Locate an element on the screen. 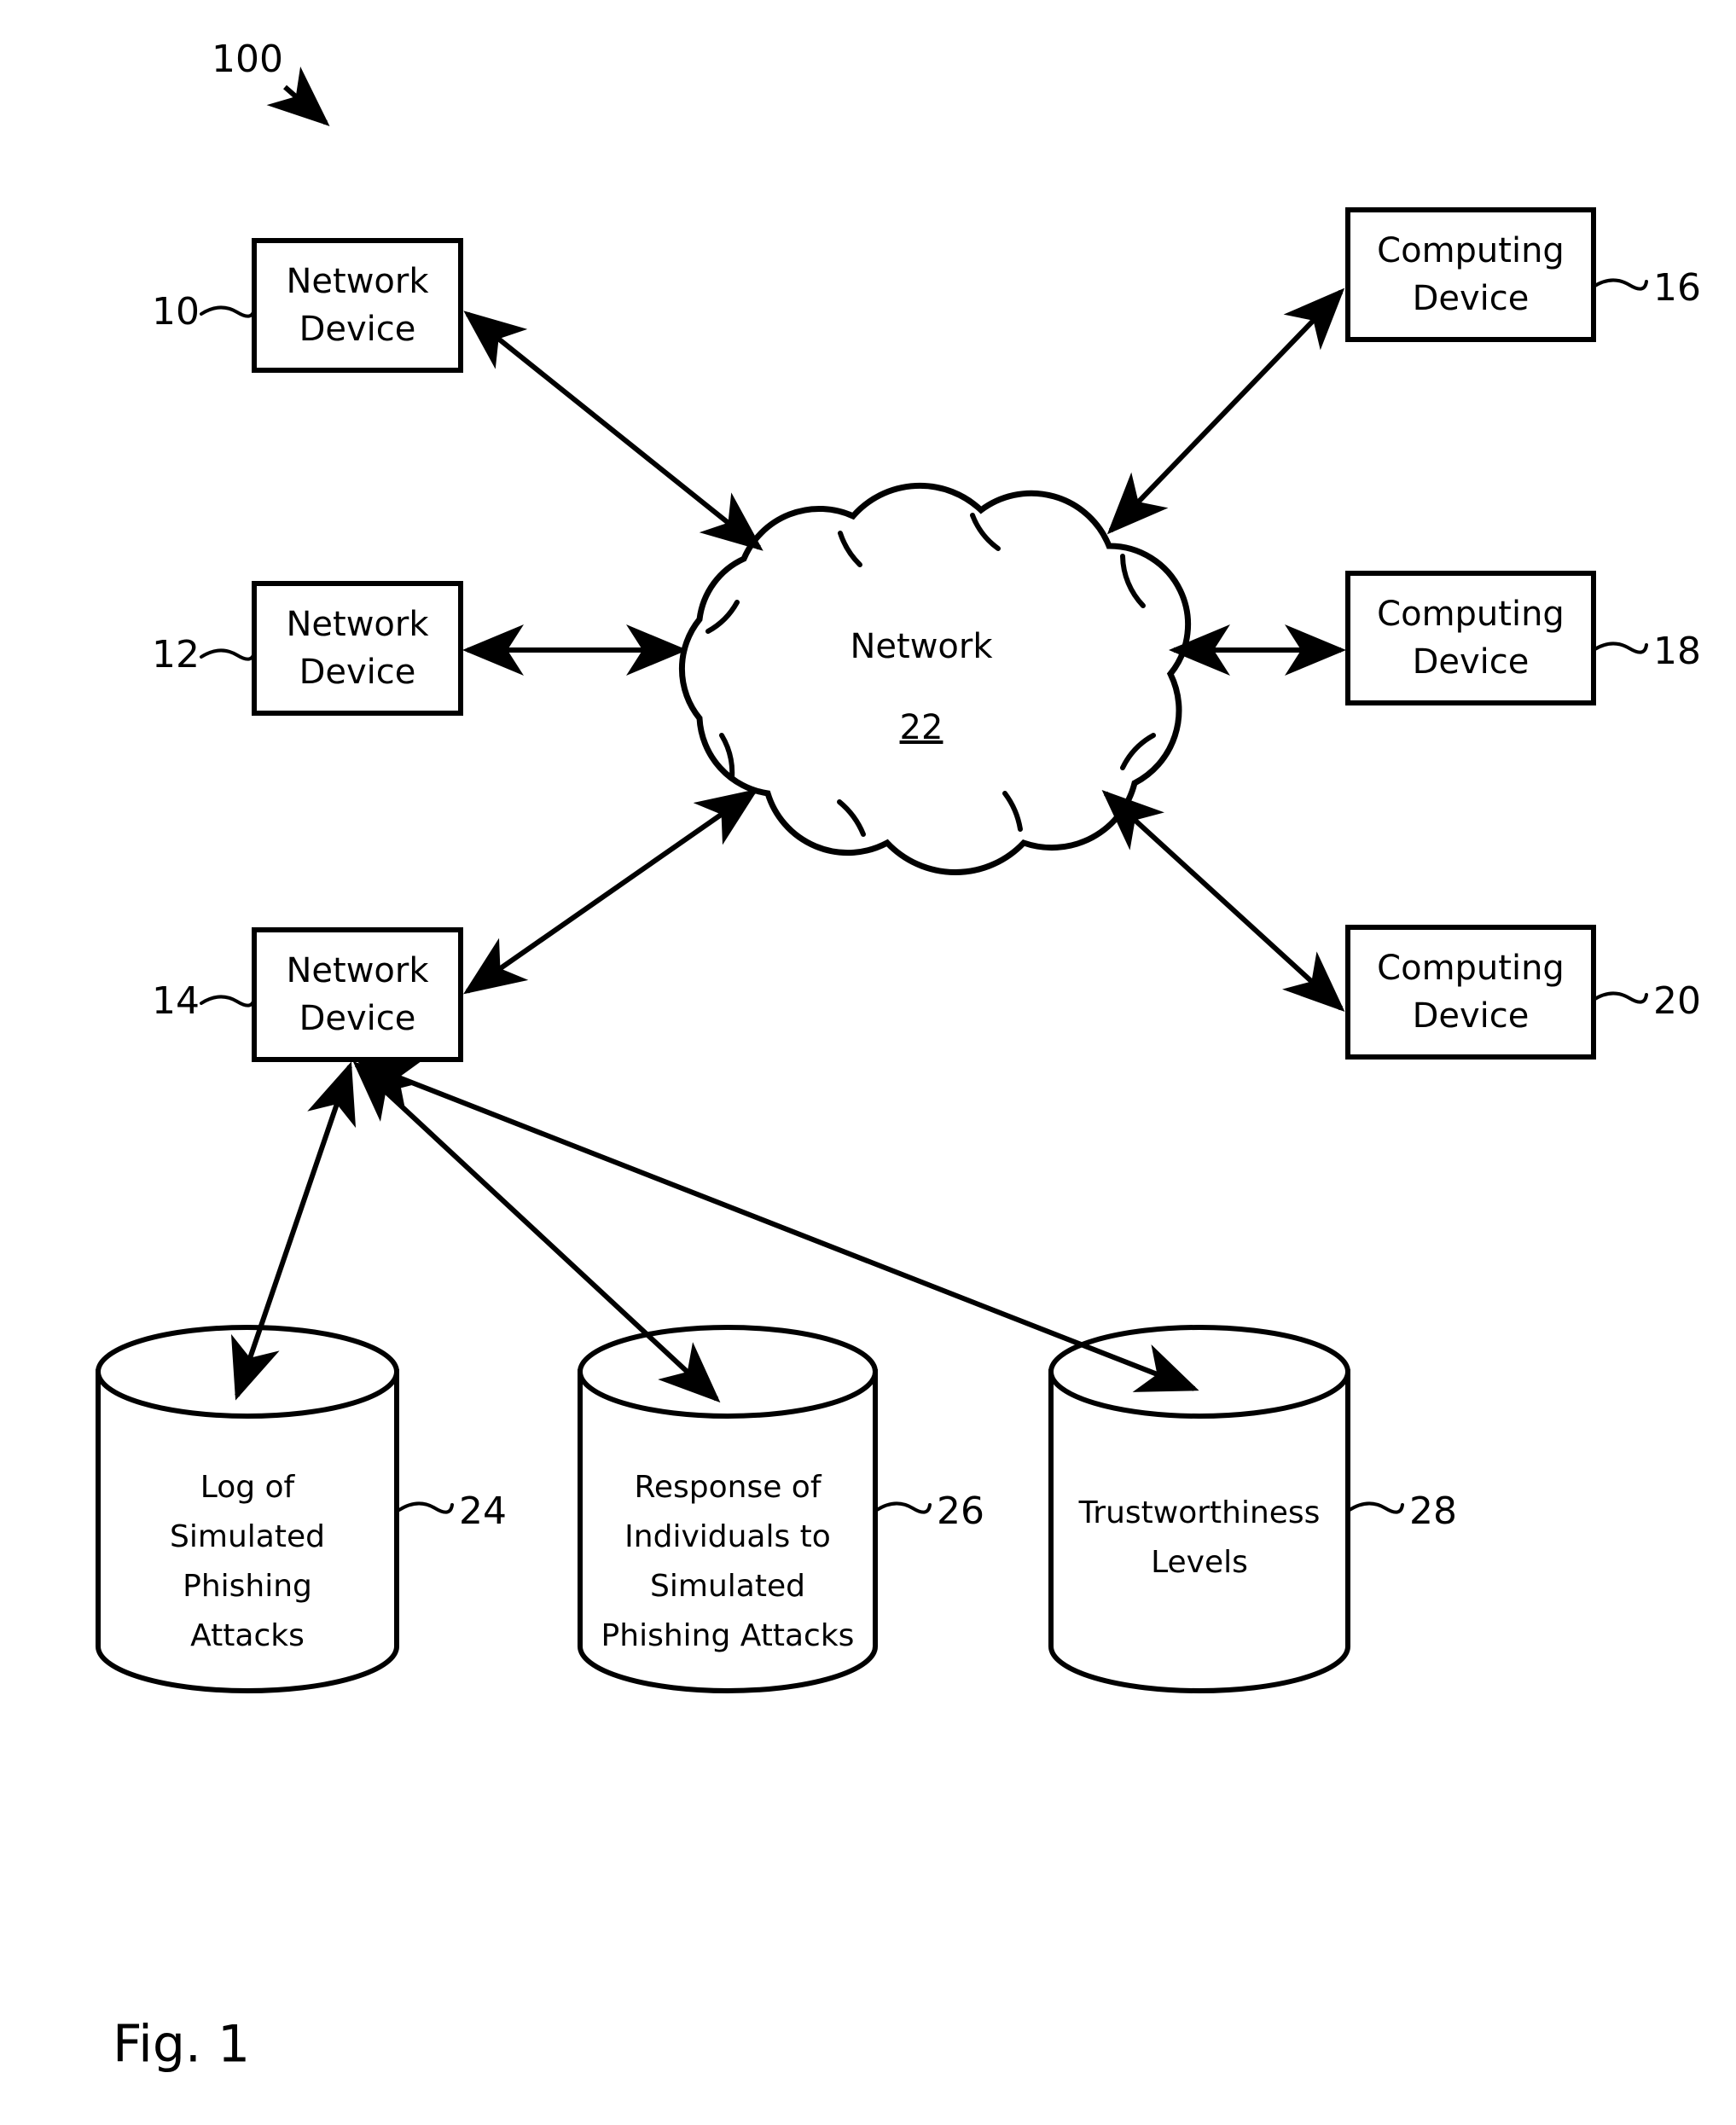  database-28-label-line1: Trustworthiness is located at coordinates (1199, 1512).